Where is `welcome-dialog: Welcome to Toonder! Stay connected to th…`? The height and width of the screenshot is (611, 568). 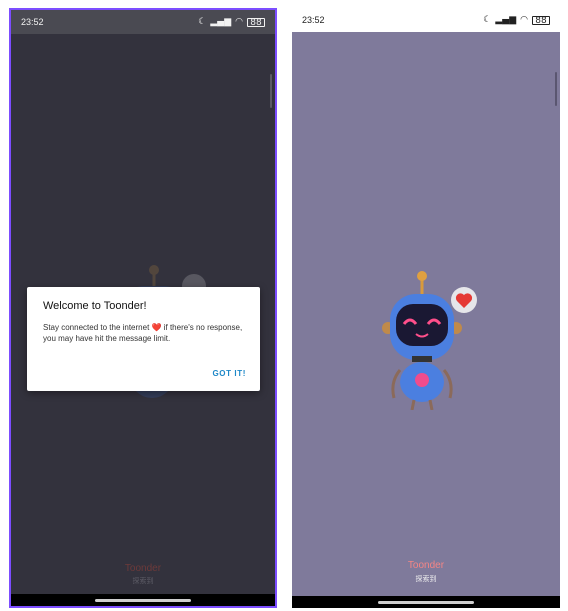 welcome-dialog: Welcome to Toonder! Stay connected to th… is located at coordinates (143, 339).